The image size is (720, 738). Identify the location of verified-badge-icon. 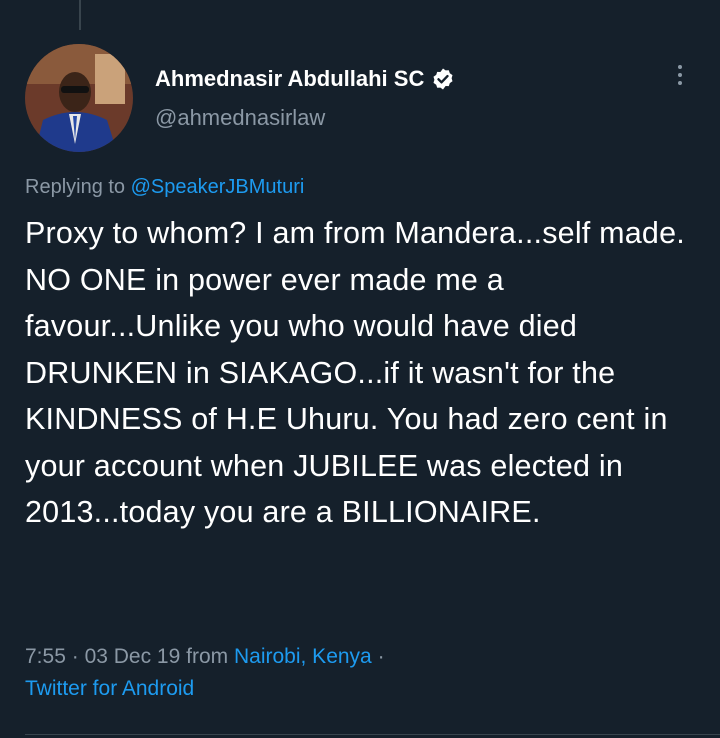
(443, 79).